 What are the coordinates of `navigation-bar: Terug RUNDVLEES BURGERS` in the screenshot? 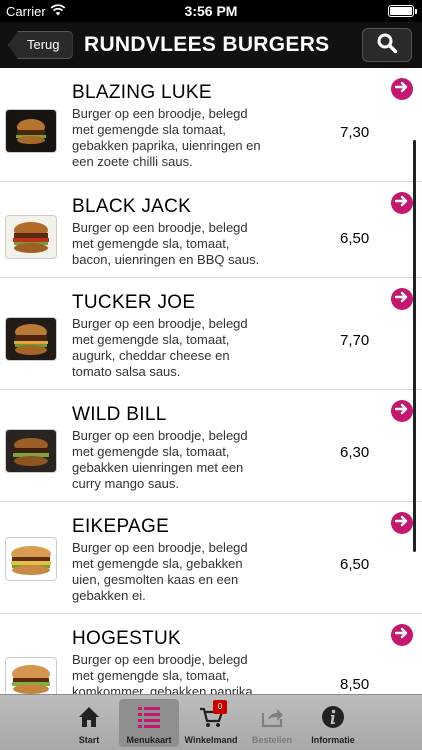 It's located at (211, 45).